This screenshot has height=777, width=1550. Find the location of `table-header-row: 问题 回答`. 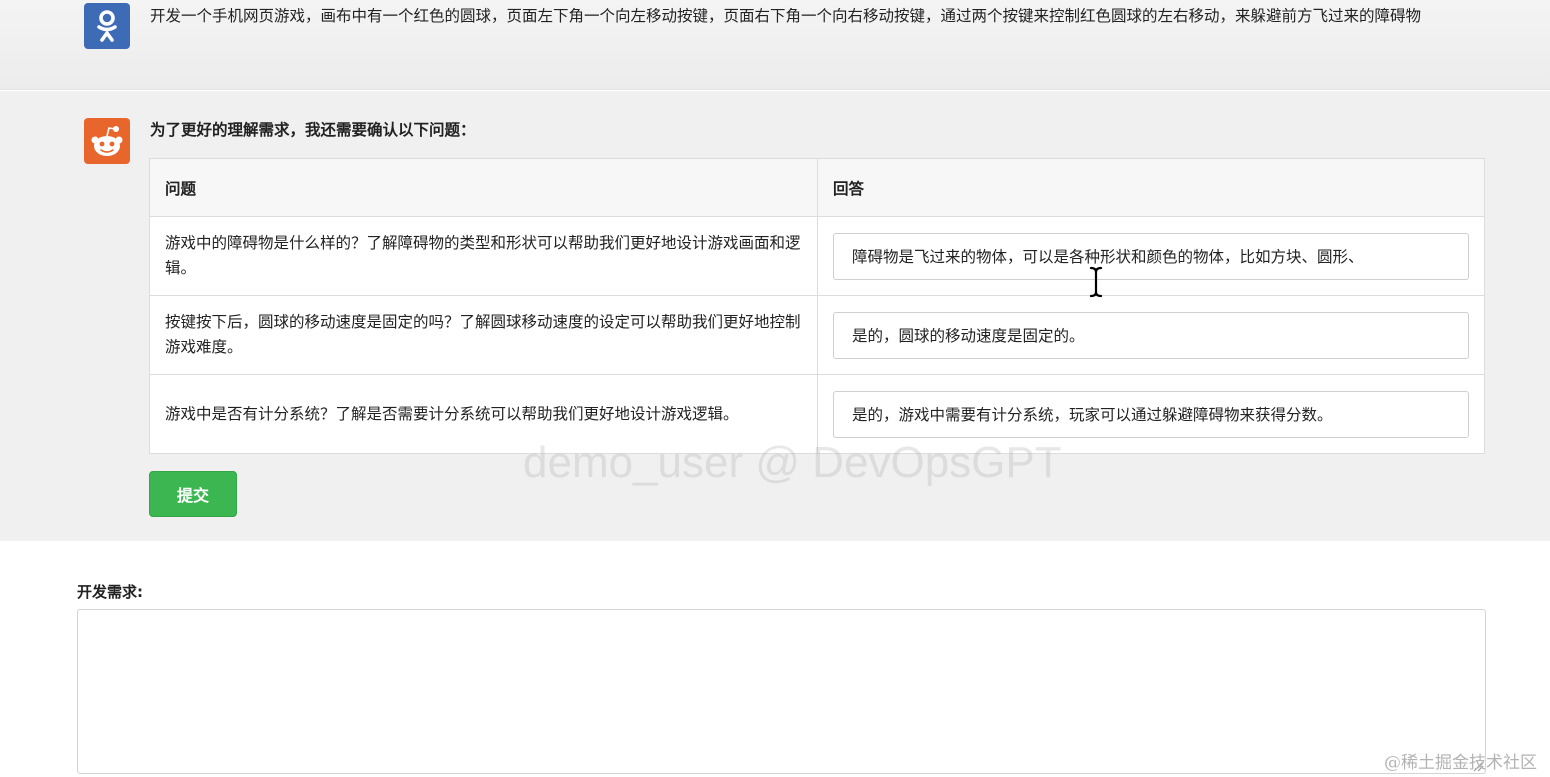

table-header-row: 问题 回答 is located at coordinates (817, 187).